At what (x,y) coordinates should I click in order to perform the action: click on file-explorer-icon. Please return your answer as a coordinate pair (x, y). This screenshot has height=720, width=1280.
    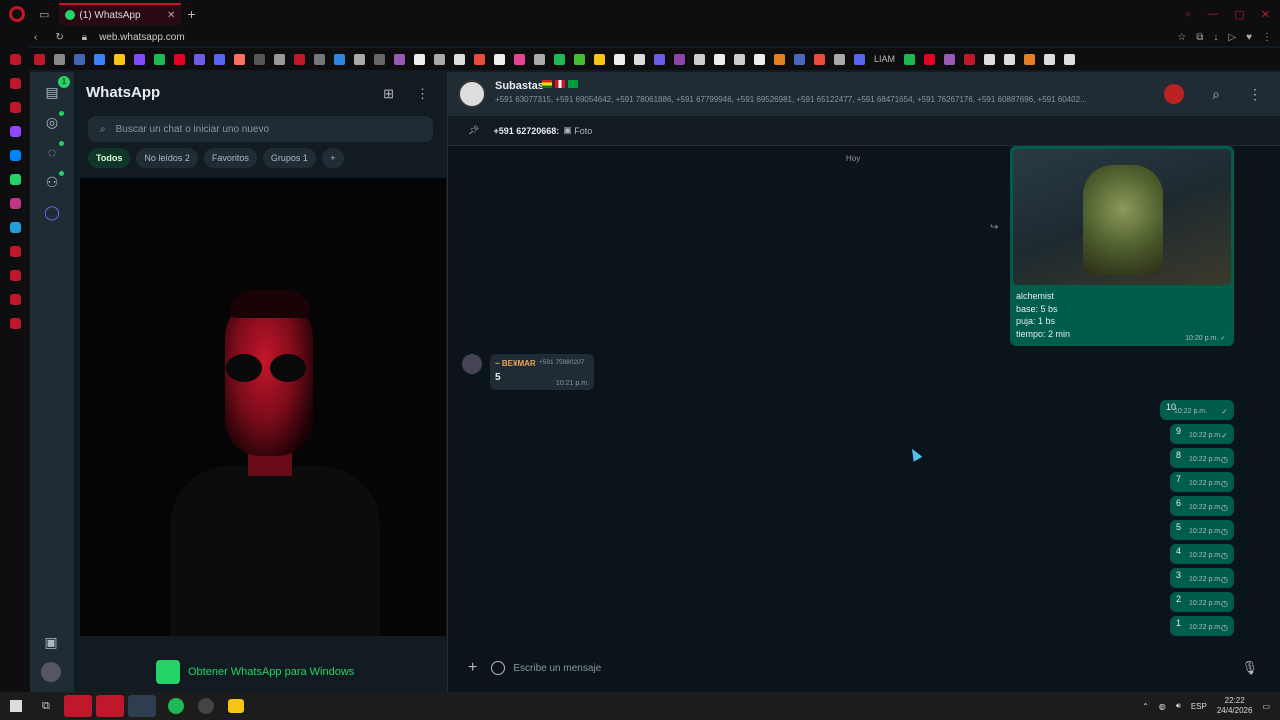
    Looking at the image, I should click on (235, 706).